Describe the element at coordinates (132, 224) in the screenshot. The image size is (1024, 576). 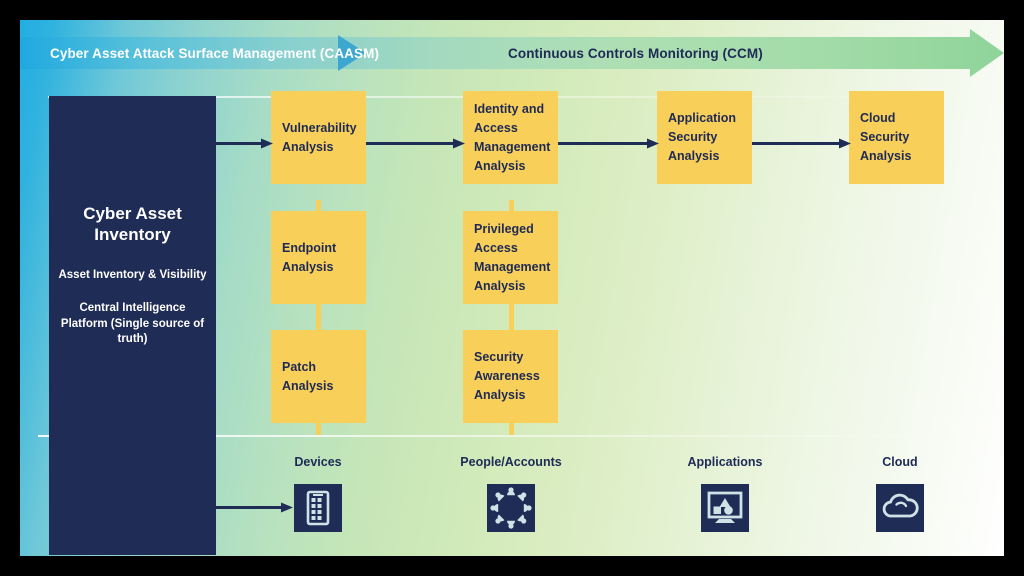
I see `inventory-title: Cyber Asset Inventory` at that location.